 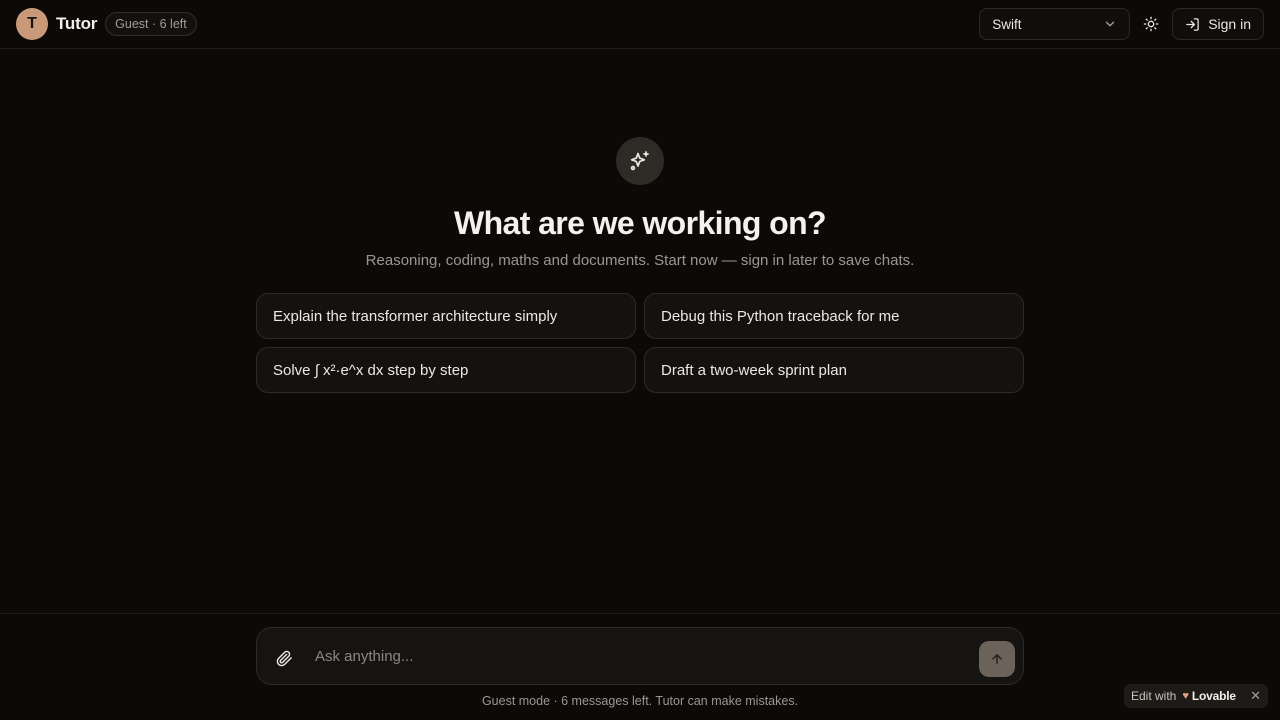 What do you see at coordinates (77, 23) in the screenshot?
I see `app-name: Tutor` at bounding box center [77, 23].